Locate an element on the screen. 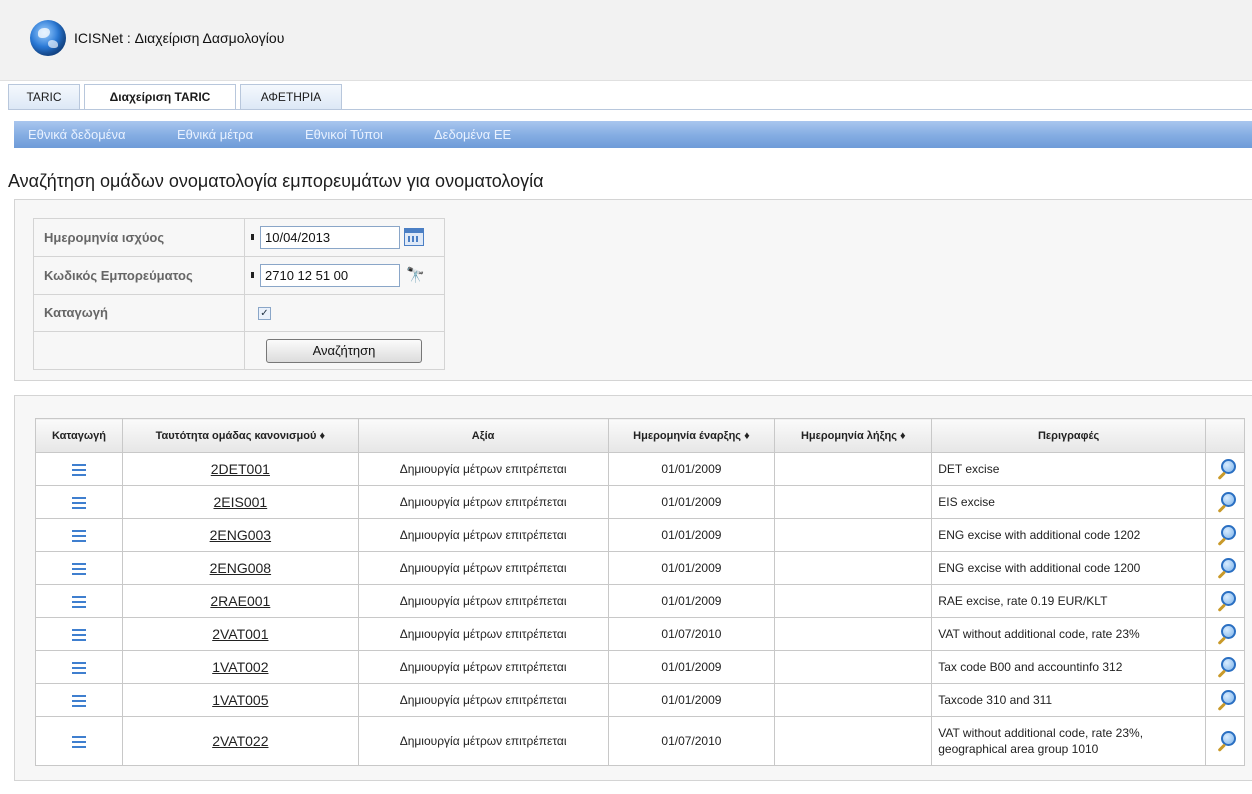  group-id-link: 1VAT005 is located at coordinates (240, 700).